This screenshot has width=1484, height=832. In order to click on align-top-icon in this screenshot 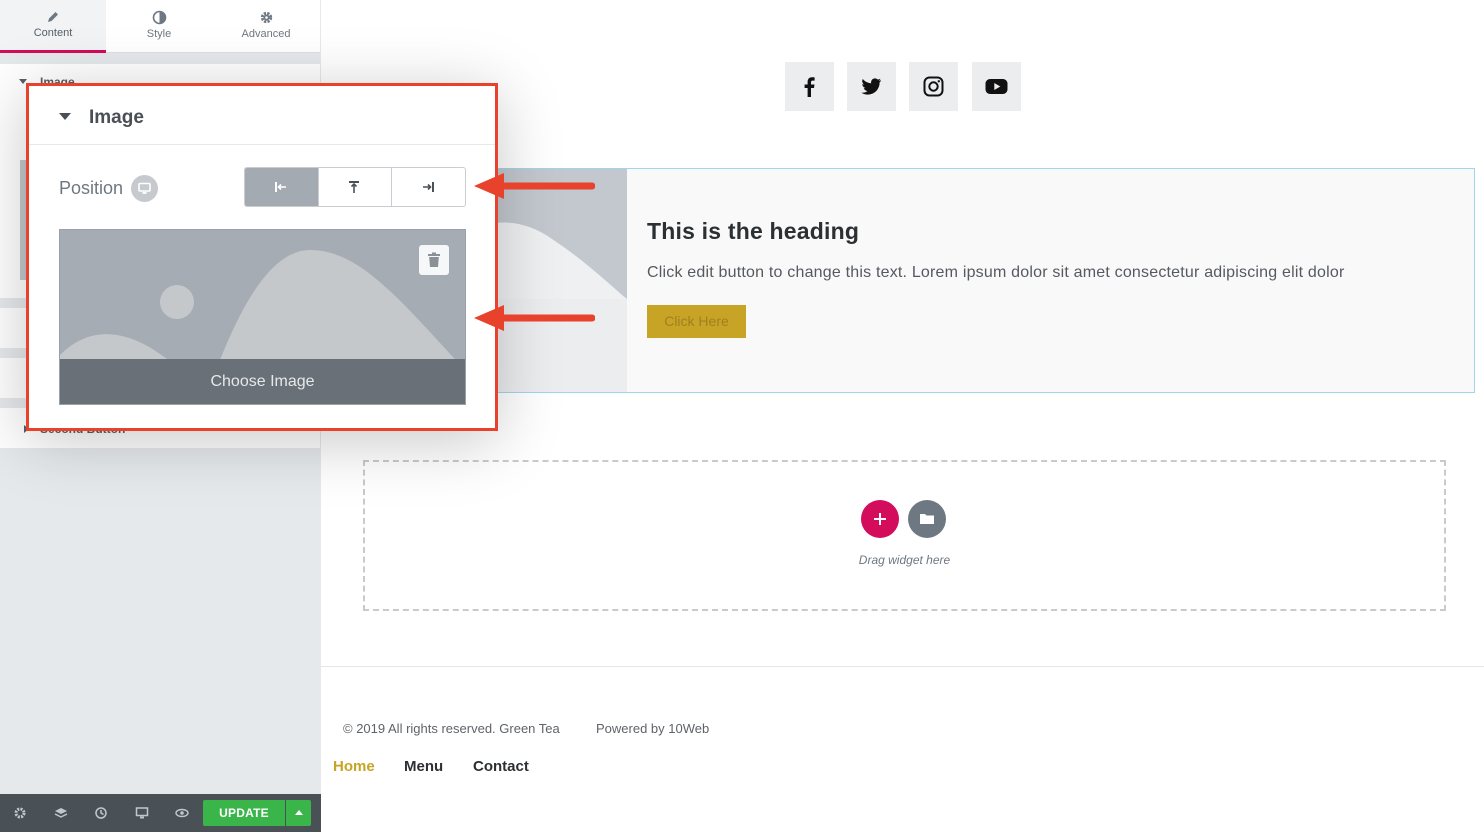, I will do `click(354, 187)`.